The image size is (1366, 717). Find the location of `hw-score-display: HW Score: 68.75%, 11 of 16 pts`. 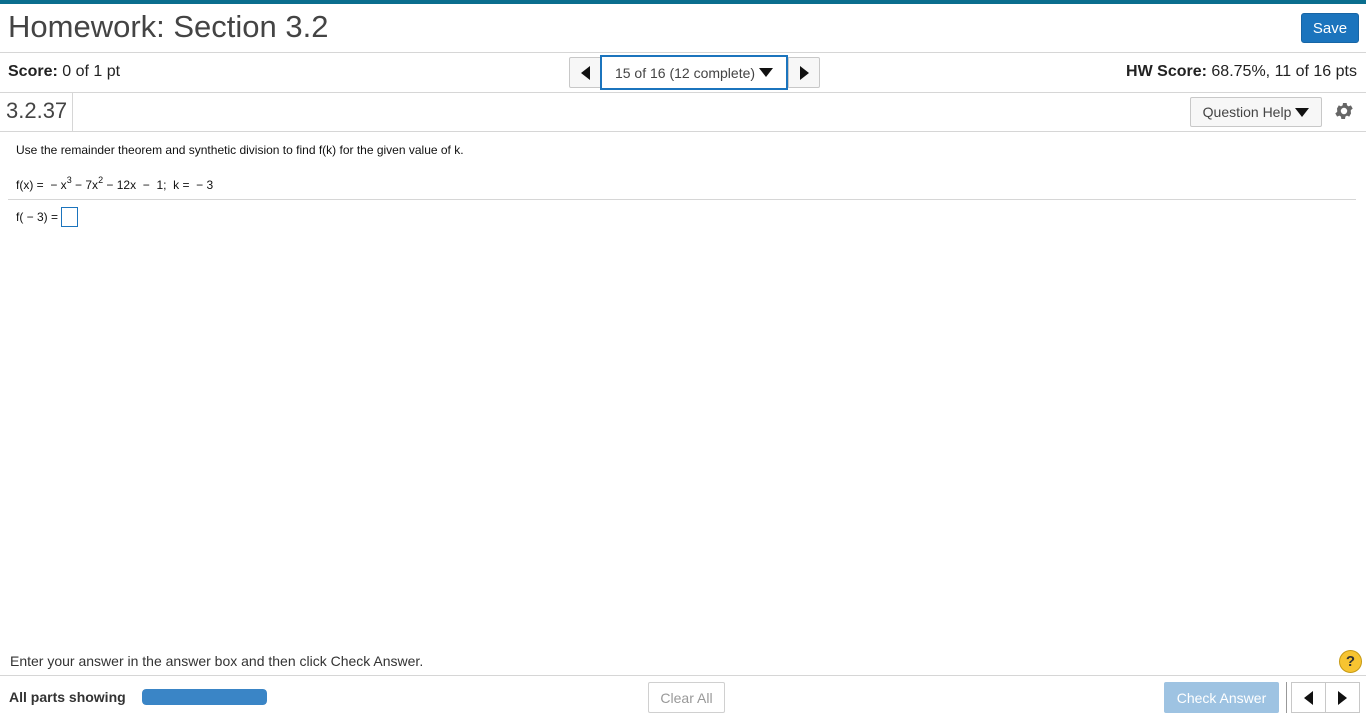

hw-score-display: HW Score: 68.75%, 11 of 16 pts is located at coordinates (1241, 72).